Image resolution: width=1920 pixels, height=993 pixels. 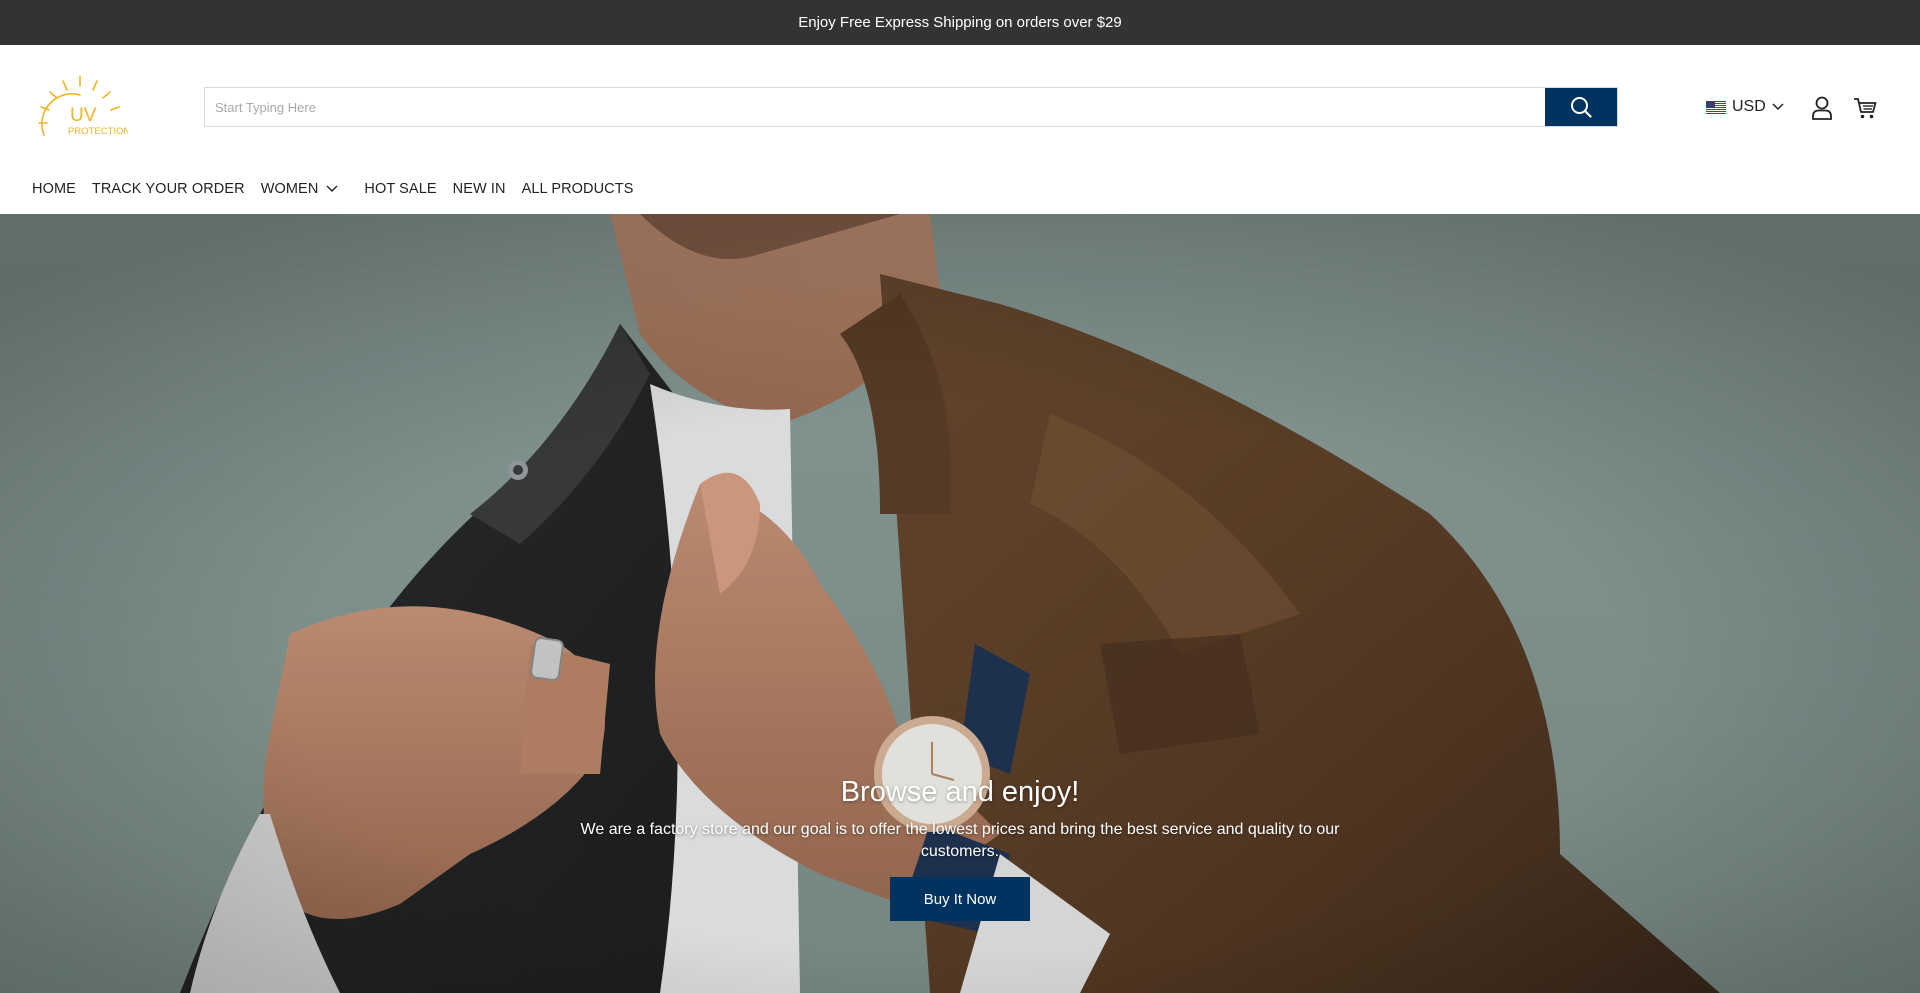 I want to click on account-icon, so click(x=1822, y=108).